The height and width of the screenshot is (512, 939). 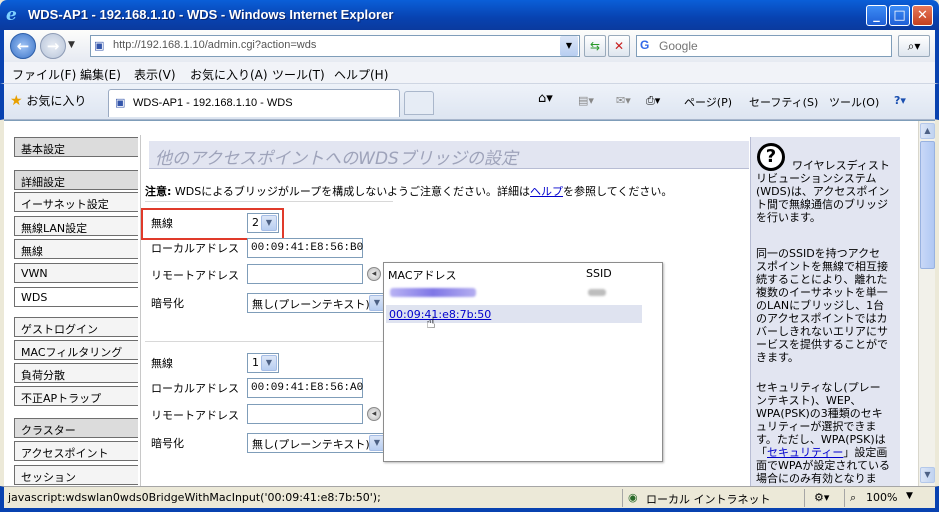 I want to click on menu-view: 表示(V), so click(x=155, y=74).